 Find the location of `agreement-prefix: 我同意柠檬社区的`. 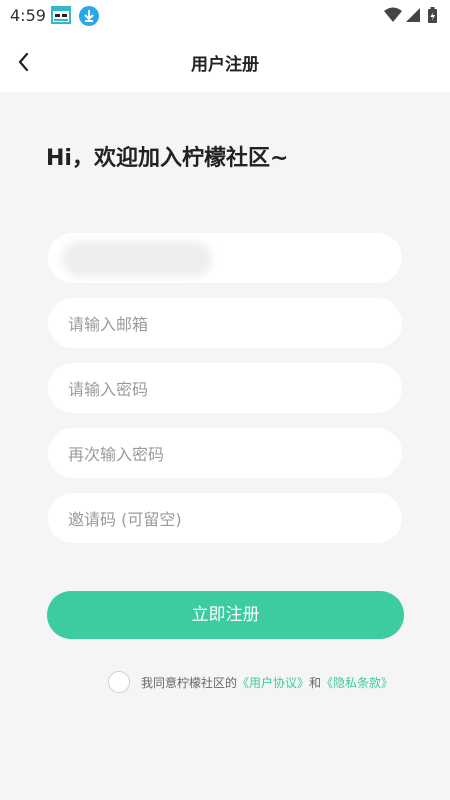

agreement-prefix: 我同意柠檬社区的 is located at coordinates (189, 683).